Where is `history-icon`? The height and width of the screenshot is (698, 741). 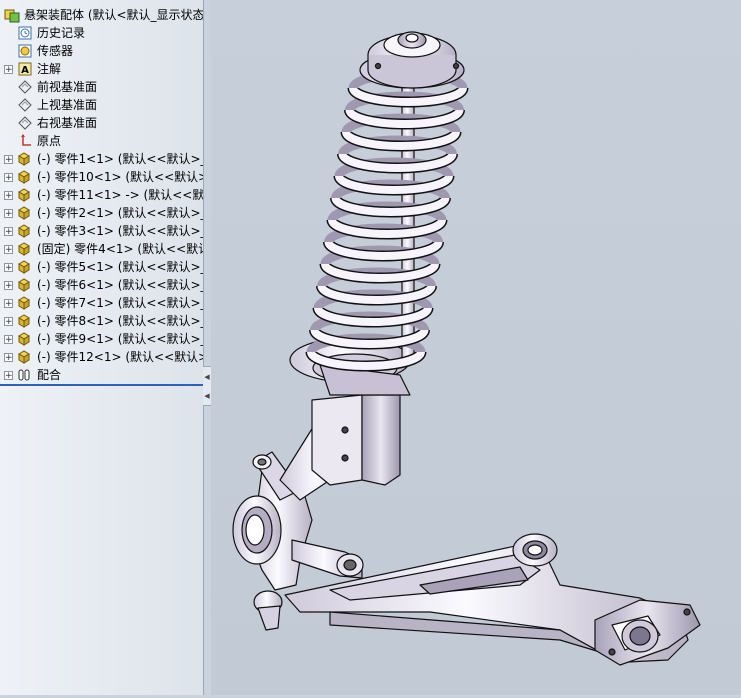
history-icon is located at coordinates (25, 33).